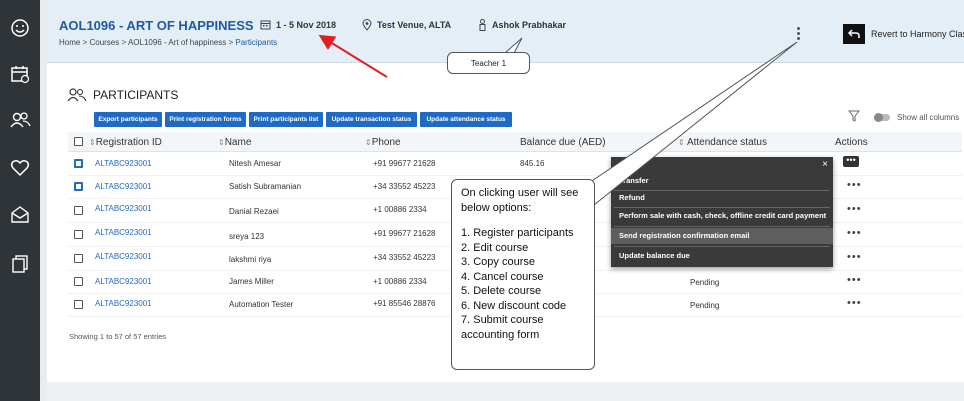 This screenshot has width=964, height=401. Describe the element at coordinates (261, 304) in the screenshot. I see `participant-name: Automation Tester` at that location.